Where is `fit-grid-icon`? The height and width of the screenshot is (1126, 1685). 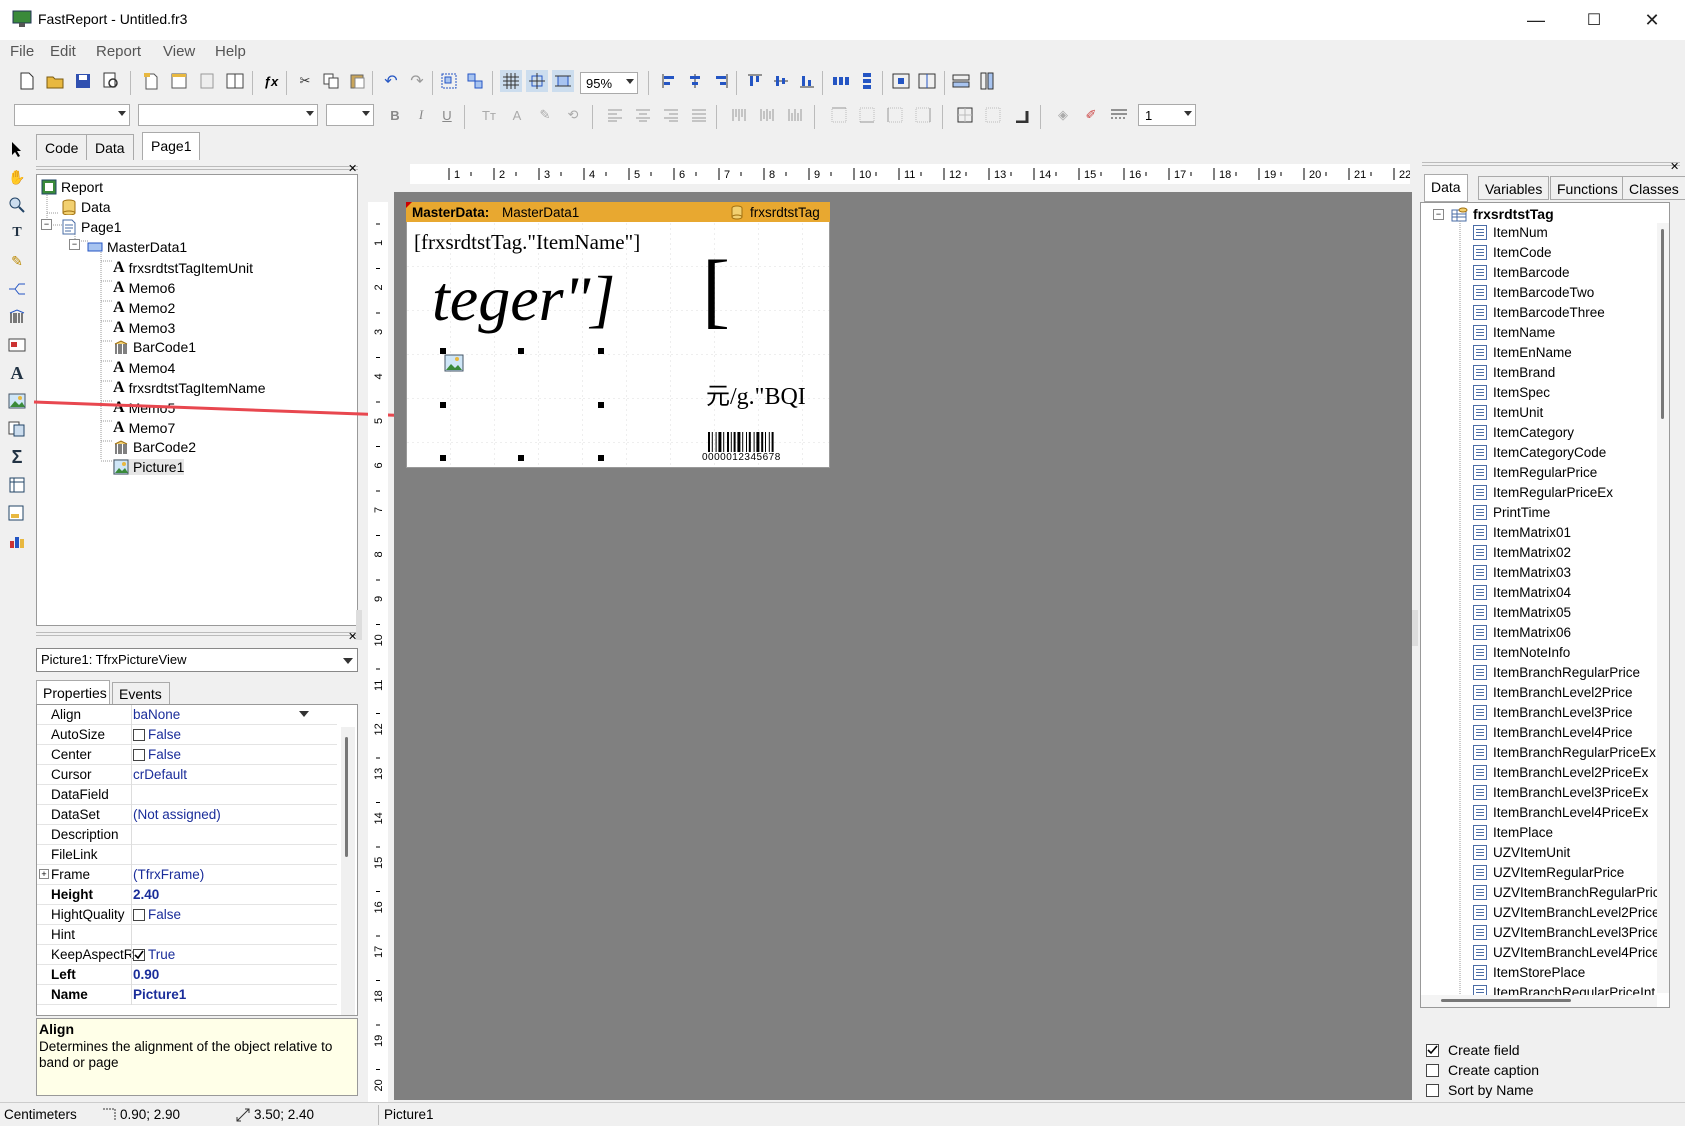 fit-grid-icon is located at coordinates (563, 81).